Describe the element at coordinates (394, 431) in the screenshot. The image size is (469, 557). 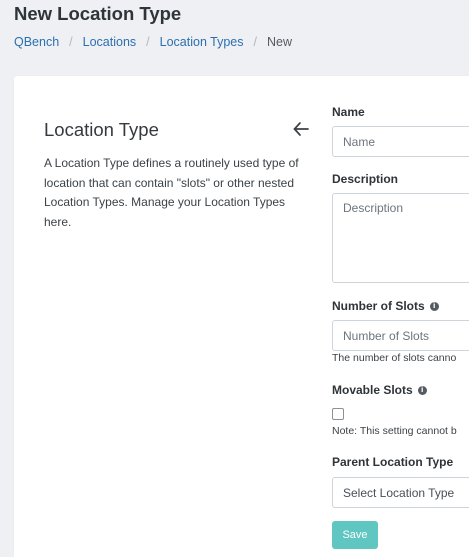
I see `movable-slots-note: Note: This setting cannot b` at that location.